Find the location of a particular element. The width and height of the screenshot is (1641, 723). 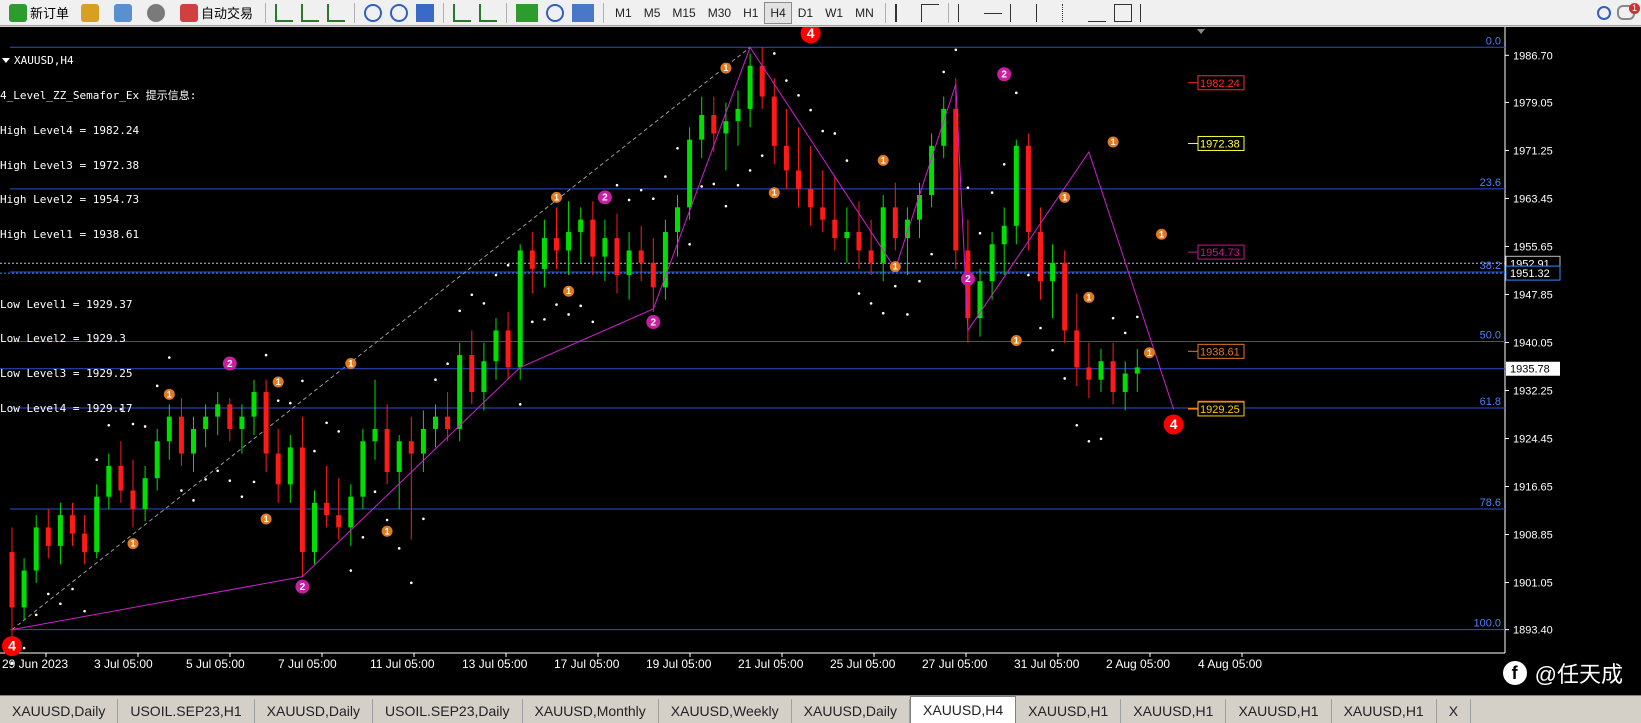

chart-tab: XAUUSD,H4 is located at coordinates (963, 709).